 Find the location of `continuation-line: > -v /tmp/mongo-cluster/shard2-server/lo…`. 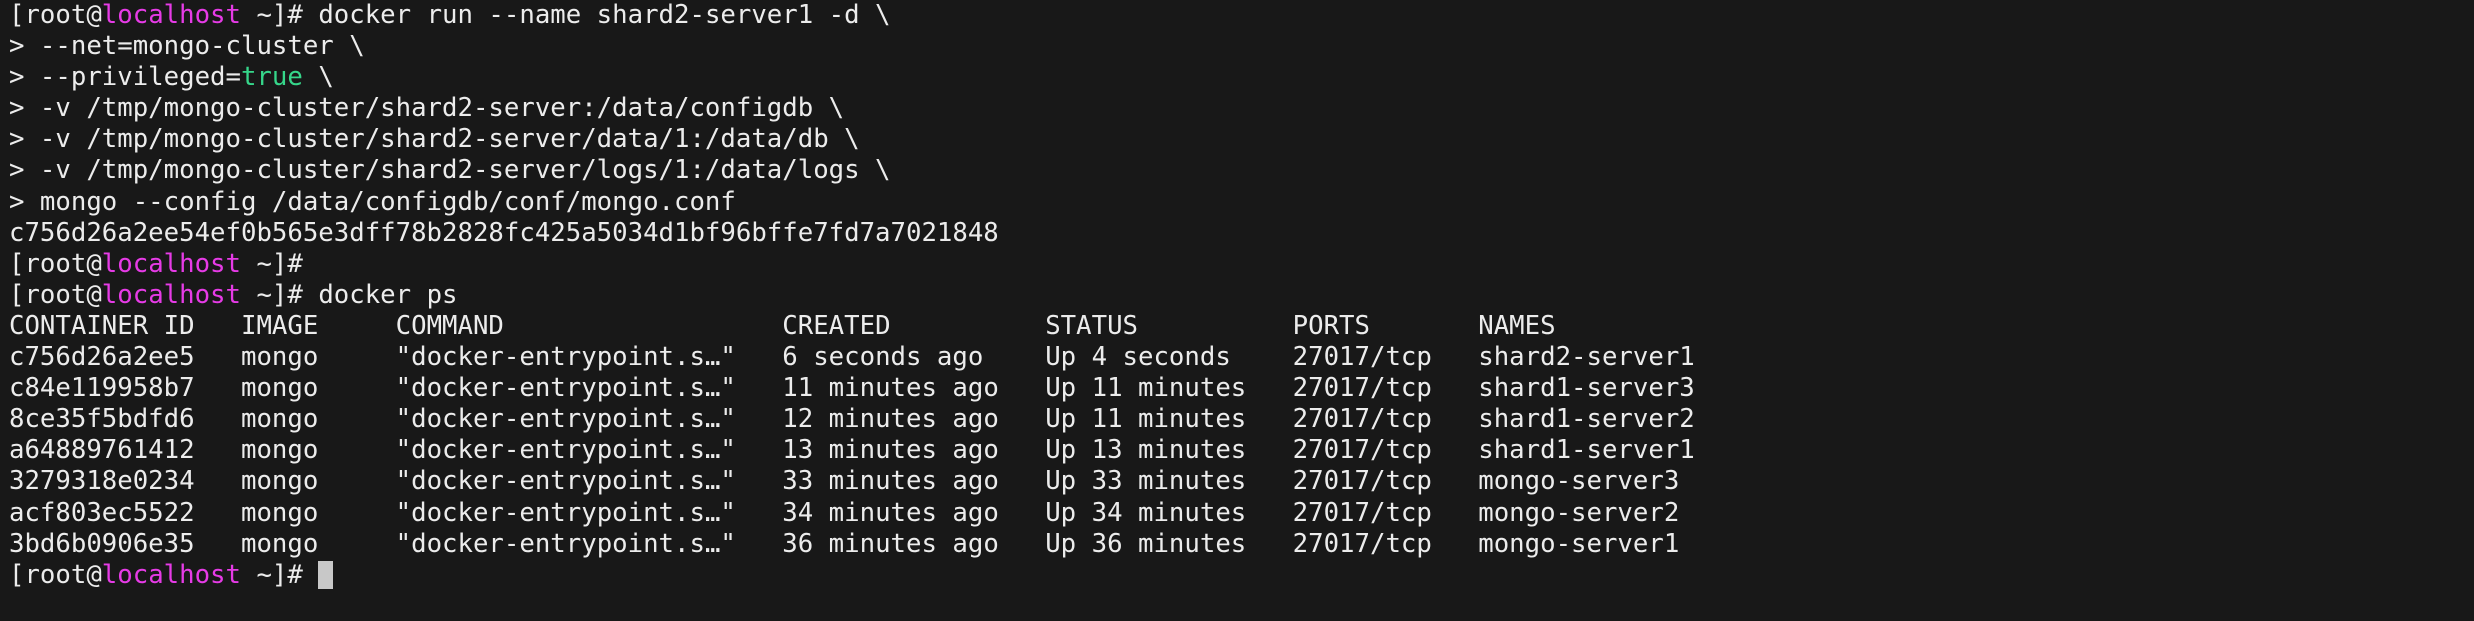

continuation-line: > -v /tmp/mongo-cluster/shard2-server/lo… is located at coordinates (450, 170).